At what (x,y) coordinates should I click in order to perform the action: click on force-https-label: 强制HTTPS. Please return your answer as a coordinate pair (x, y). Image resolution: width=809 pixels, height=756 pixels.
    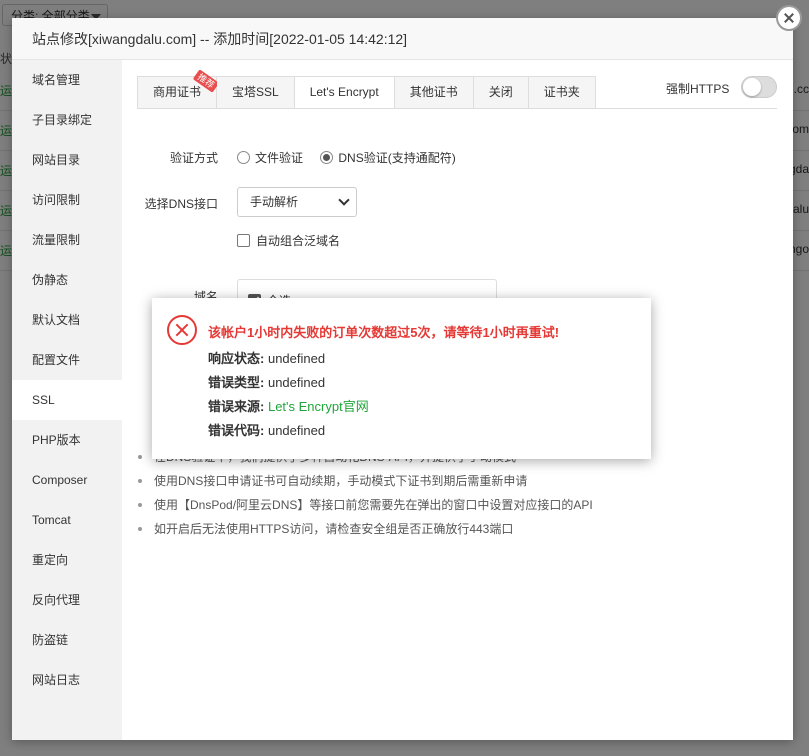
    Looking at the image, I should click on (698, 89).